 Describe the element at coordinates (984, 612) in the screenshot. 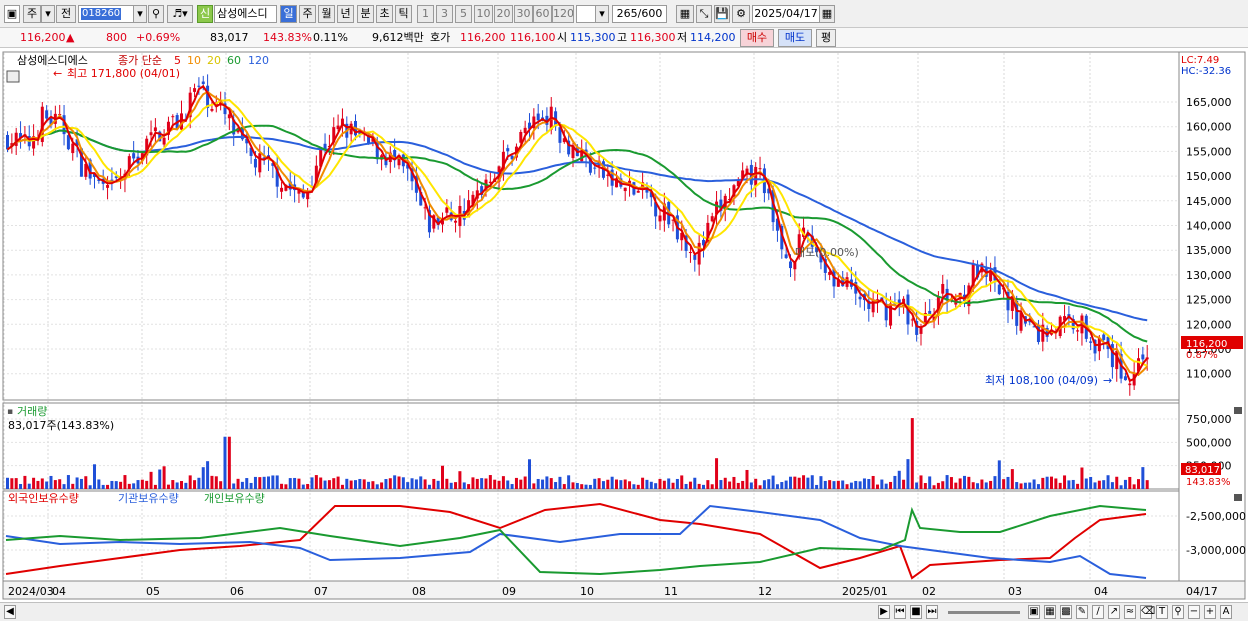

I see `zoom-slider` at that location.